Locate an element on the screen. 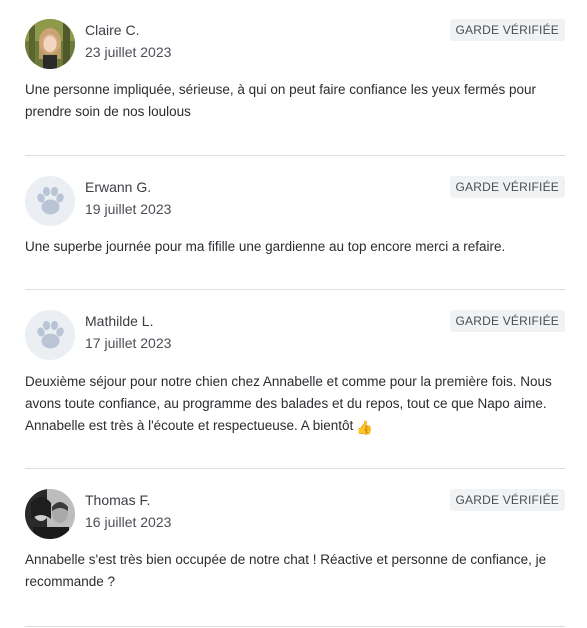 The image size is (587, 628). review-author: Erwann G. is located at coordinates (118, 187).